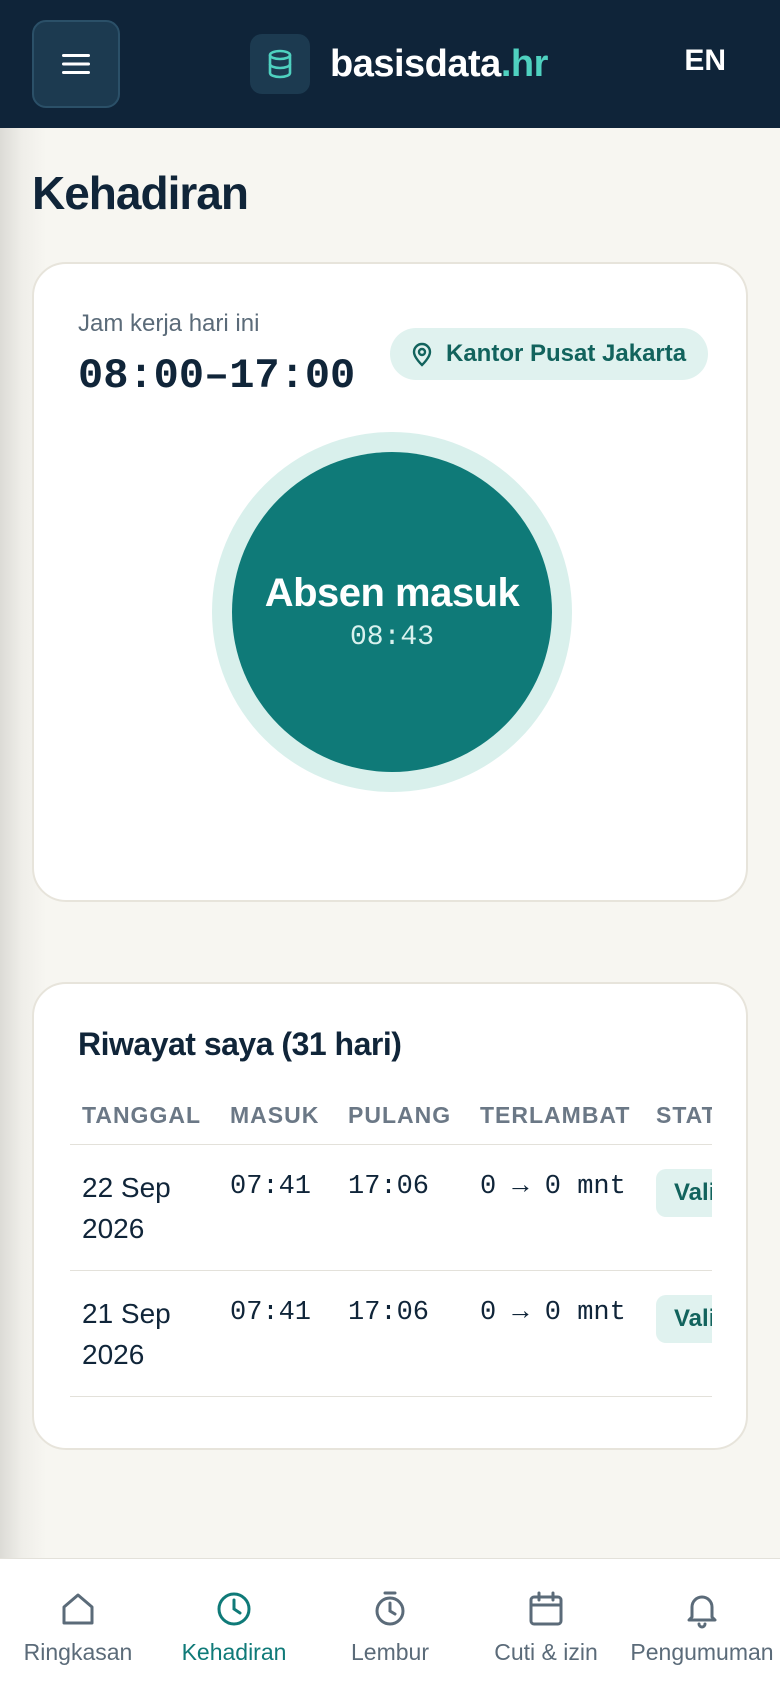  Describe the element at coordinates (234, 1609) in the screenshot. I see `clock-icon` at that location.